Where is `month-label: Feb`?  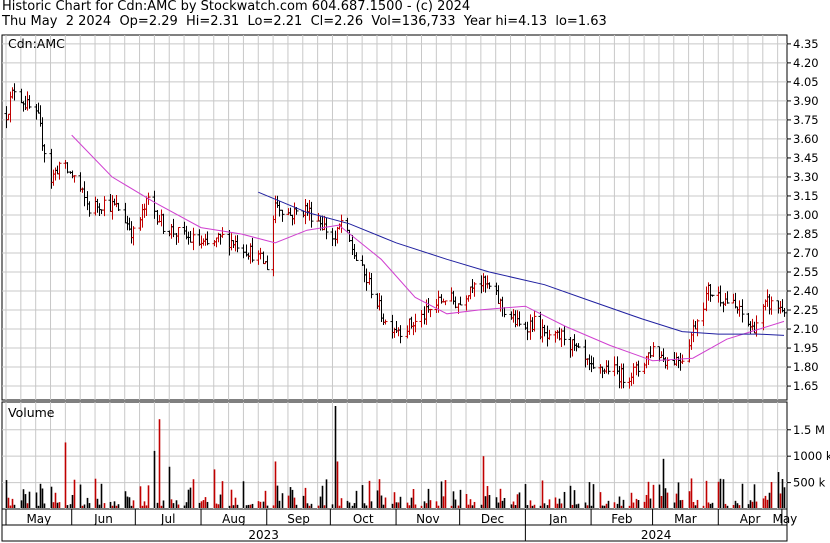 month-label: Feb is located at coordinates (621, 519).